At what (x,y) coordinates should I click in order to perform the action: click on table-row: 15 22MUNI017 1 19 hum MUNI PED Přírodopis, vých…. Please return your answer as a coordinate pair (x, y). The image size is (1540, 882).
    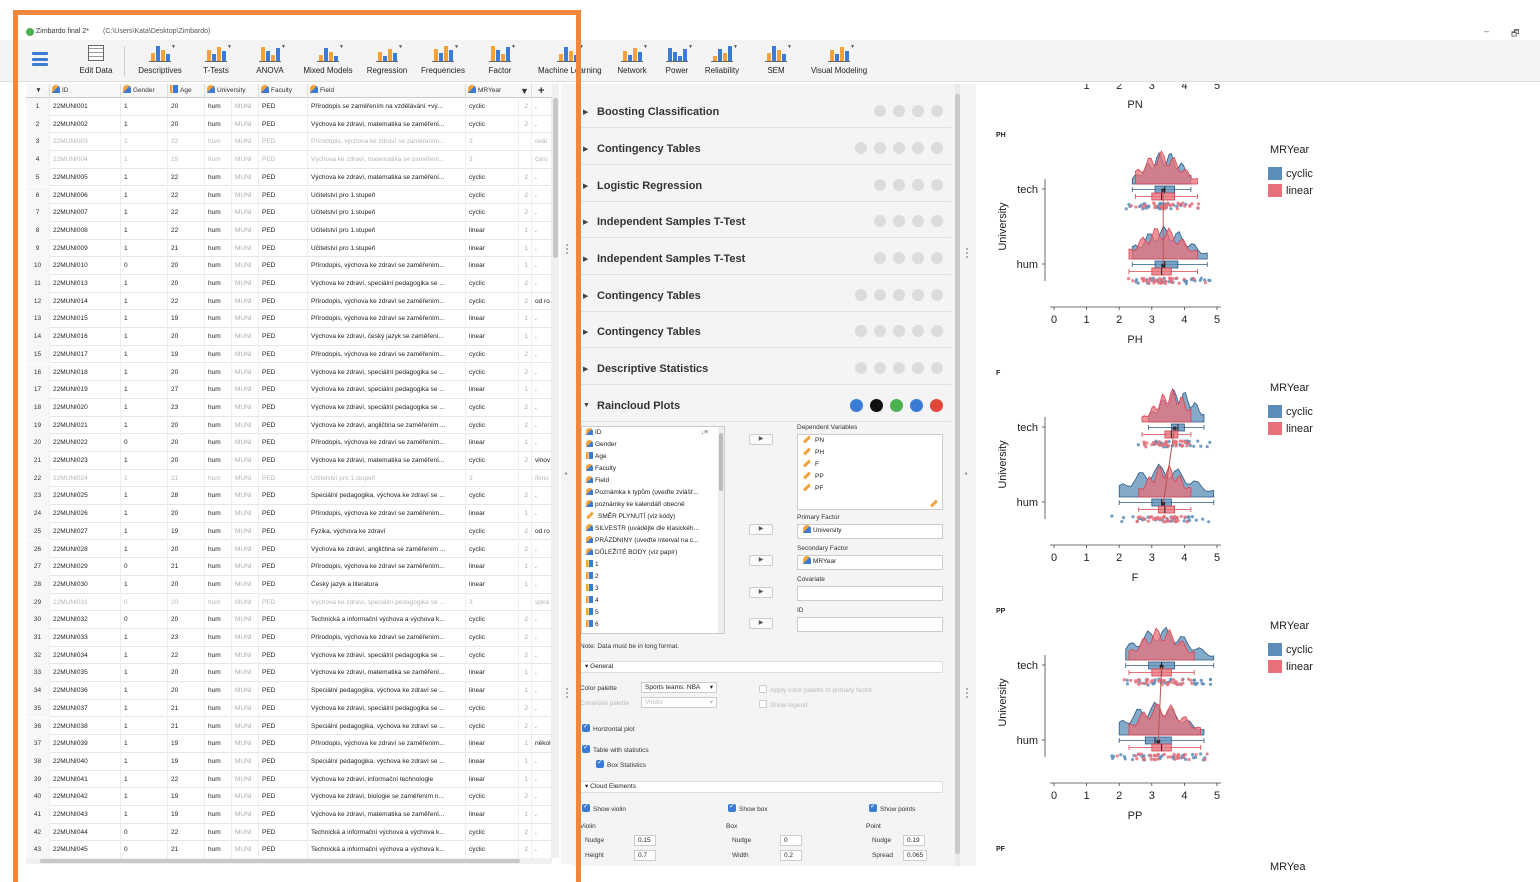
    Looking at the image, I should click on (289, 354).